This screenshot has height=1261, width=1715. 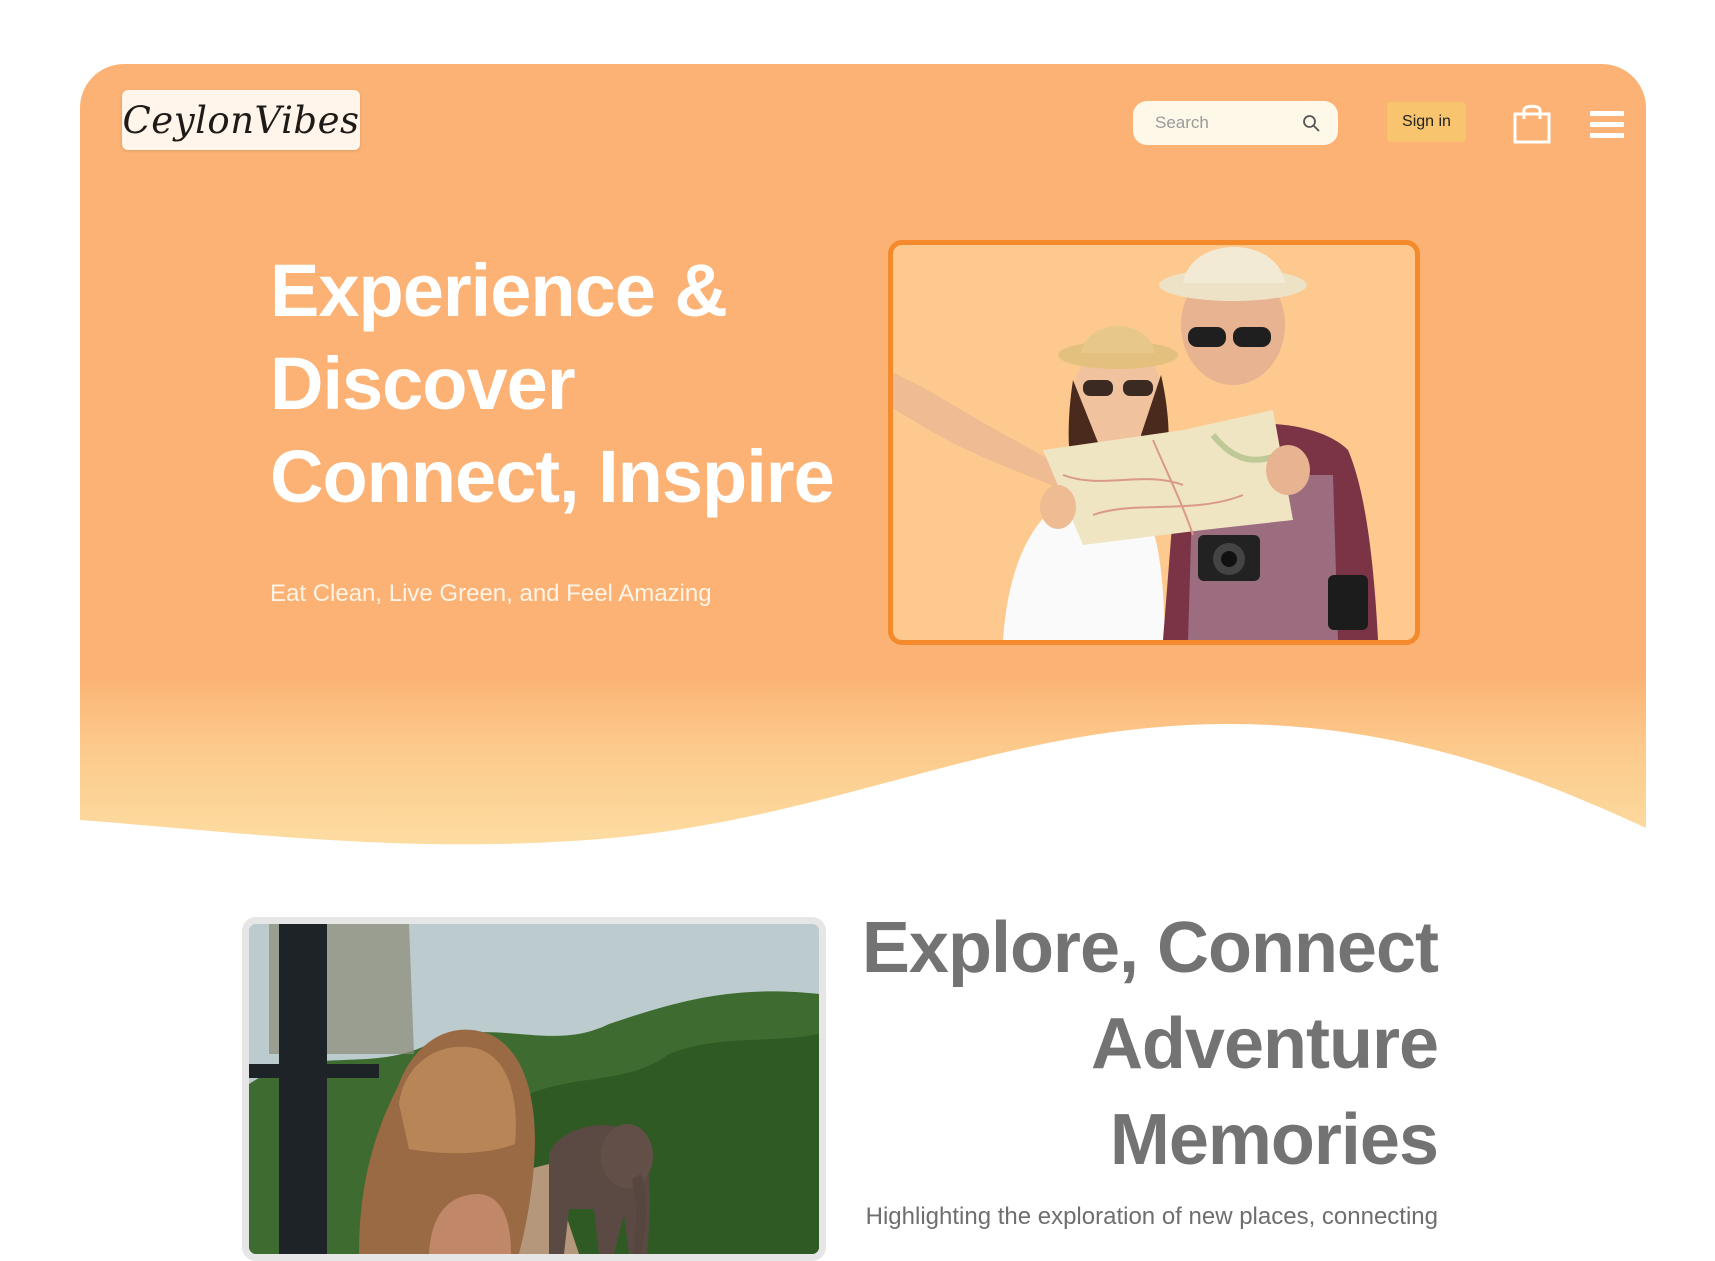 What do you see at coordinates (499, 290) in the screenshot?
I see `hero-headline-line: Experience &` at bounding box center [499, 290].